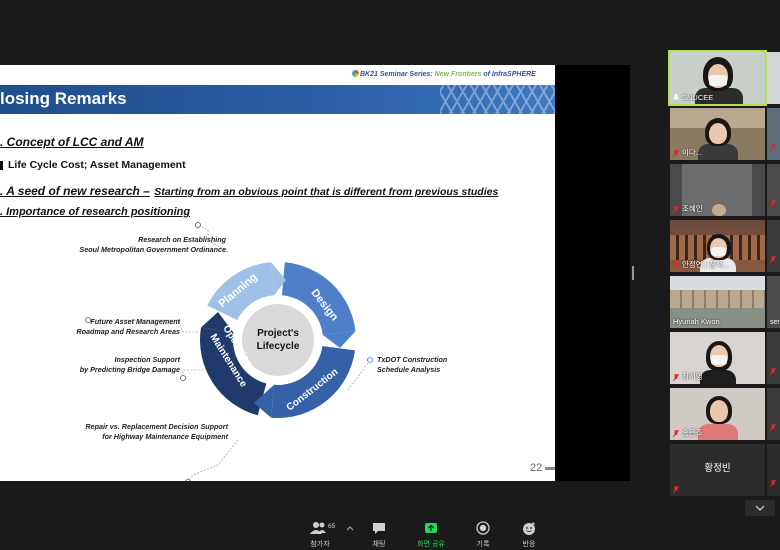 Image resolution: width=780 pixels, height=550 pixels. I want to click on participant-tile-hyunah-kwon: Hyunah Kwon, so click(717, 302).